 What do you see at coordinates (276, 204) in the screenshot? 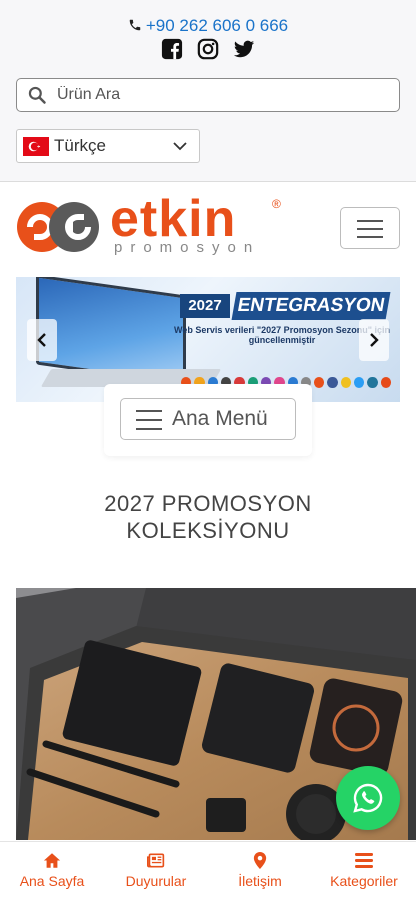
I see `registered-mark: ®` at bounding box center [276, 204].